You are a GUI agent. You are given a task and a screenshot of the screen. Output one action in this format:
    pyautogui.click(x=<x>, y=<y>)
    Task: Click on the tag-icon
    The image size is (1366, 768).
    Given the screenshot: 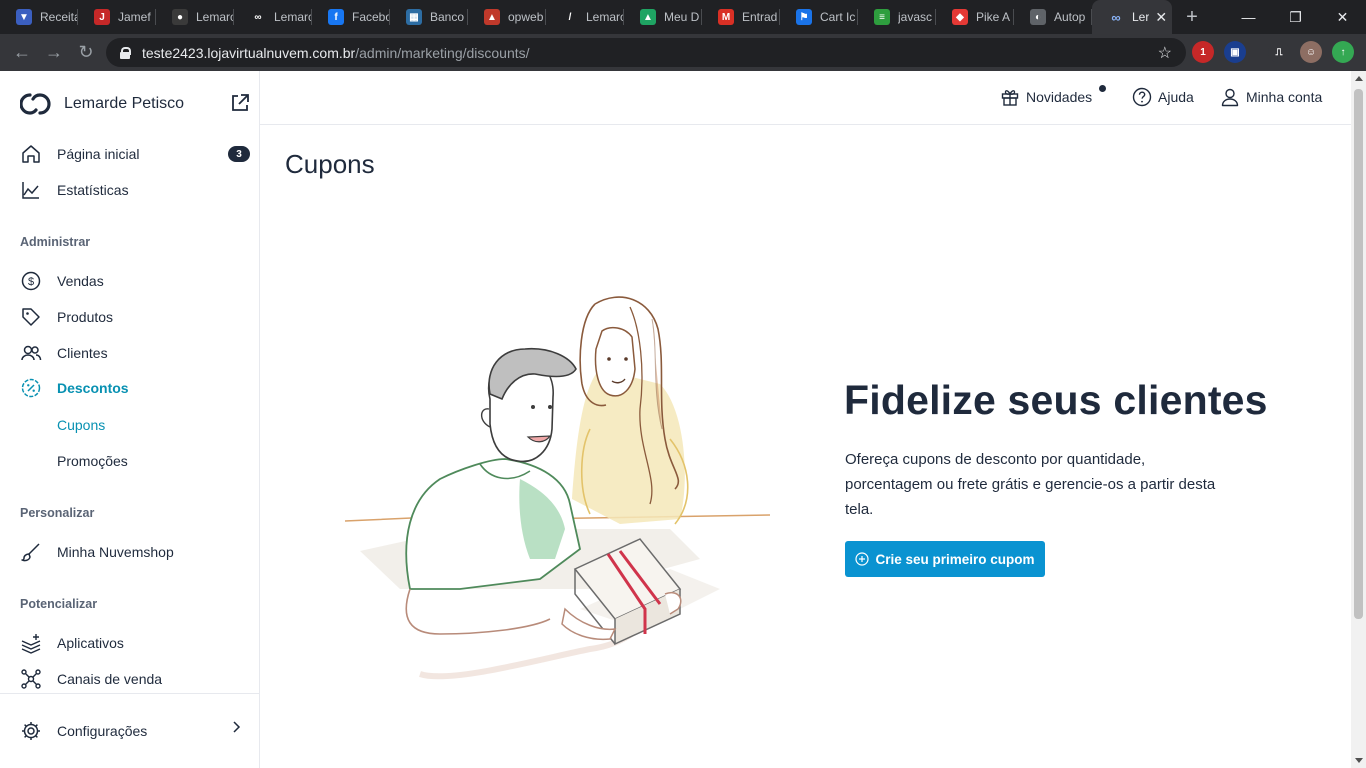 What is the action you would take?
    pyautogui.click(x=31, y=317)
    